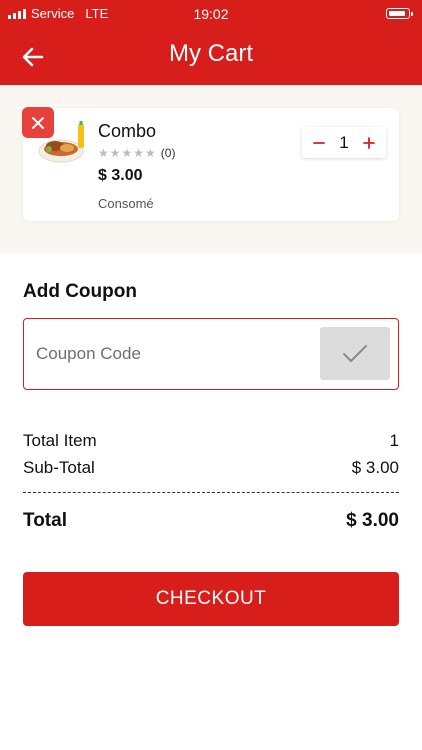 This screenshot has height=750, width=422. What do you see at coordinates (168, 153) in the screenshot?
I see `rating-count: (0)` at bounding box center [168, 153].